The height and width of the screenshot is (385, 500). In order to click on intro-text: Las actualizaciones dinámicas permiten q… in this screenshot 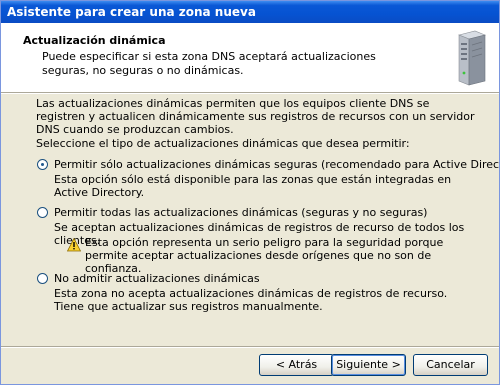, I will do `click(255, 116)`.